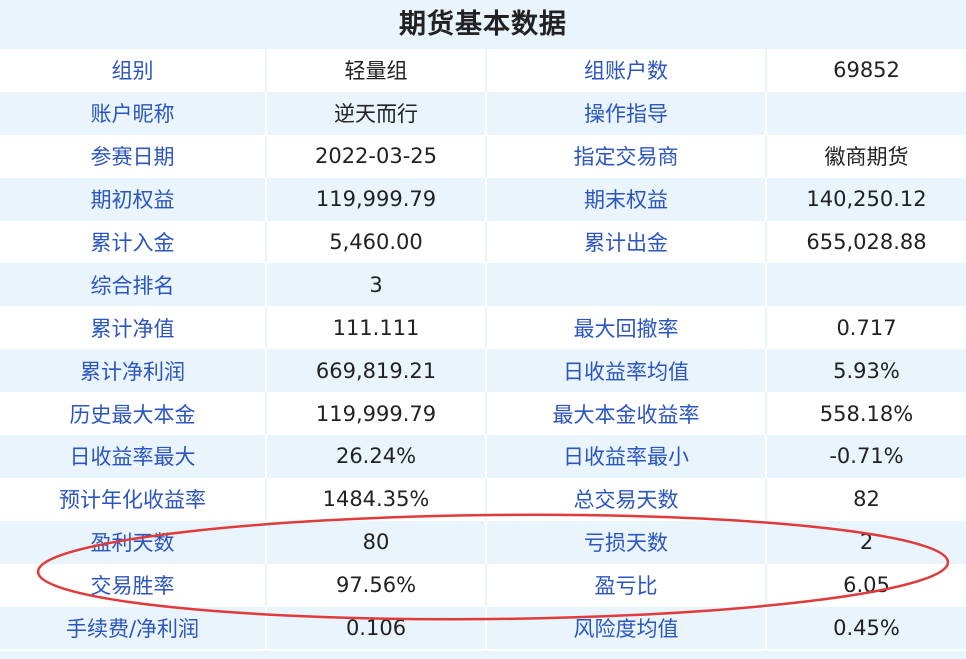 The width and height of the screenshot is (966, 659). What do you see at coordinates (627, 585) in the screenshot?
I see `row-label: 盈亏比` at bounding box center [627, 585].